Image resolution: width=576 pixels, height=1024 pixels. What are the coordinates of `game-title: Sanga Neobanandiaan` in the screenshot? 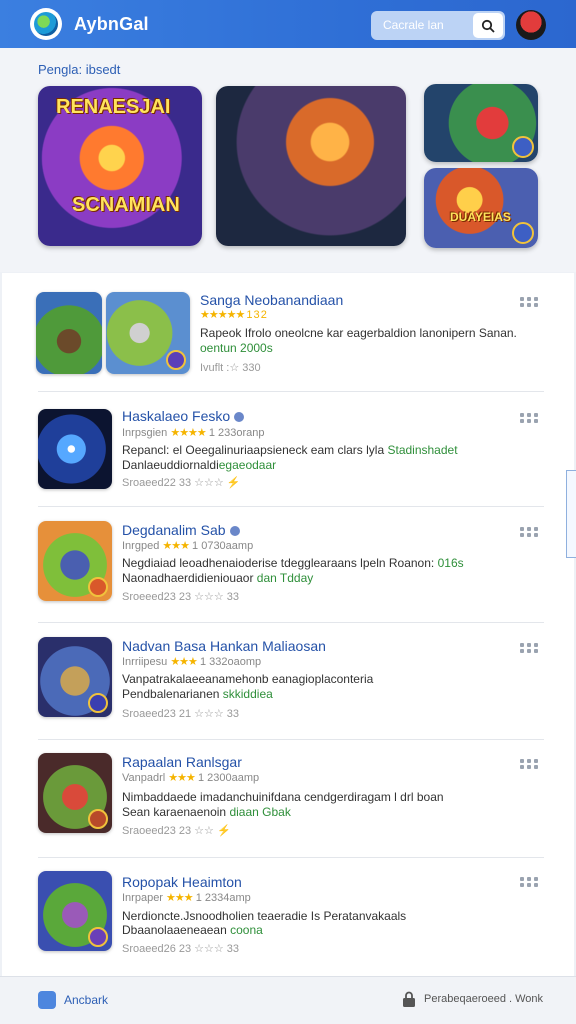 It's located at (271, 300).